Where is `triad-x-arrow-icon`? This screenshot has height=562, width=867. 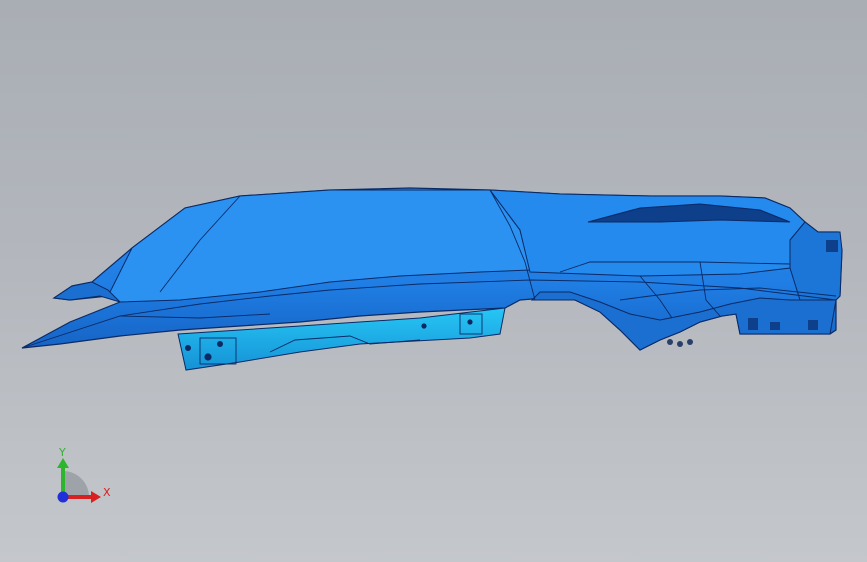 triad-x-arrow-icon is located at coordinates (96, 497).